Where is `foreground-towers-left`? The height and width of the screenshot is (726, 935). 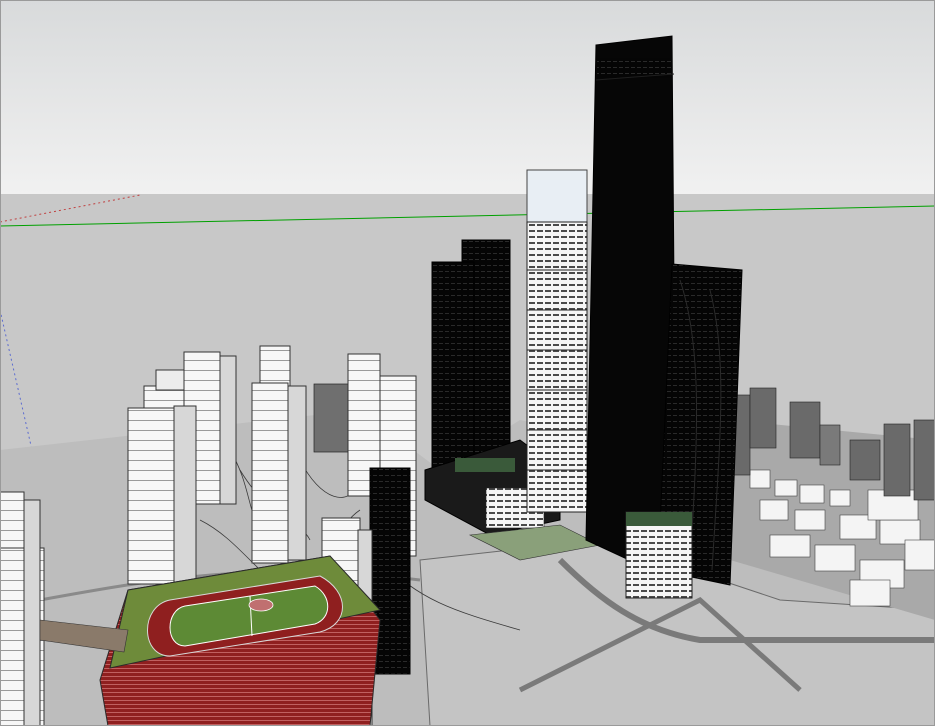
foreground-towers-left is located at coordinates (22, 608).